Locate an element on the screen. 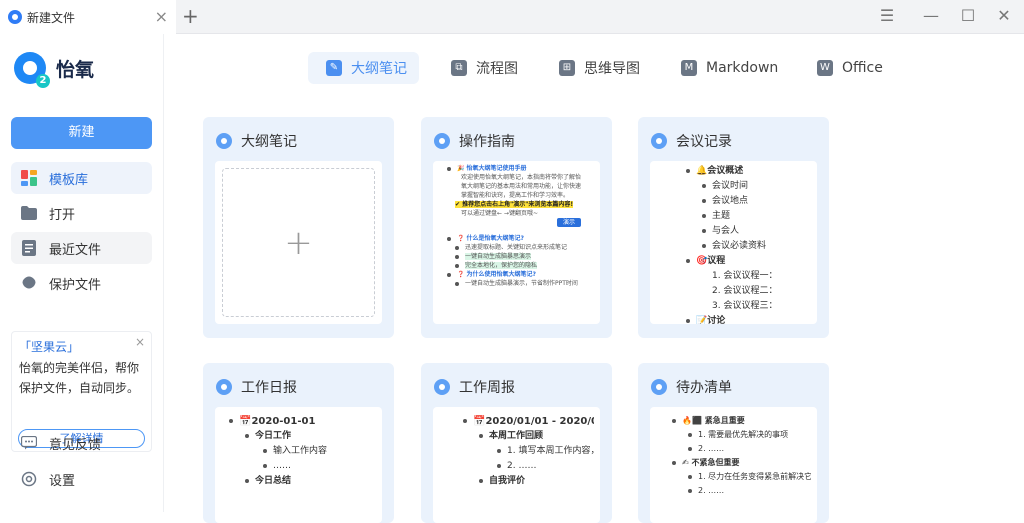  tab-office: W Office is located at coordinates (850, 68).